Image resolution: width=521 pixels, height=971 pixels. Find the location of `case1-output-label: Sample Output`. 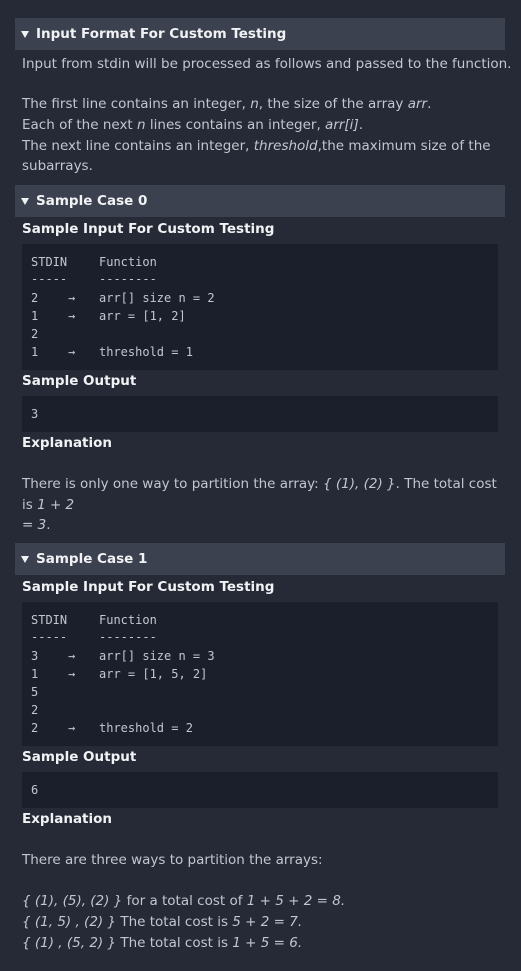

case1-output-label: Sample Output is located at coordinates (79, 757).